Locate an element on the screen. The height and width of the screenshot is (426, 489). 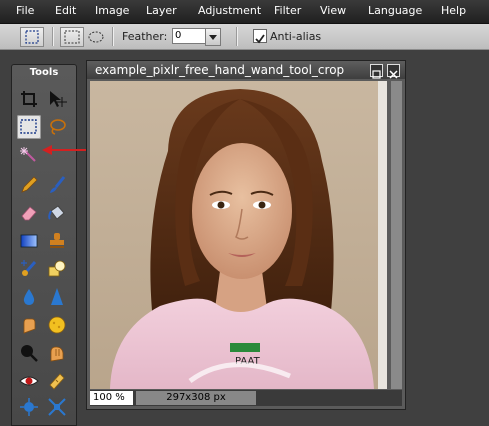
menu-filter: Filter is located at coordinates (287, 10).